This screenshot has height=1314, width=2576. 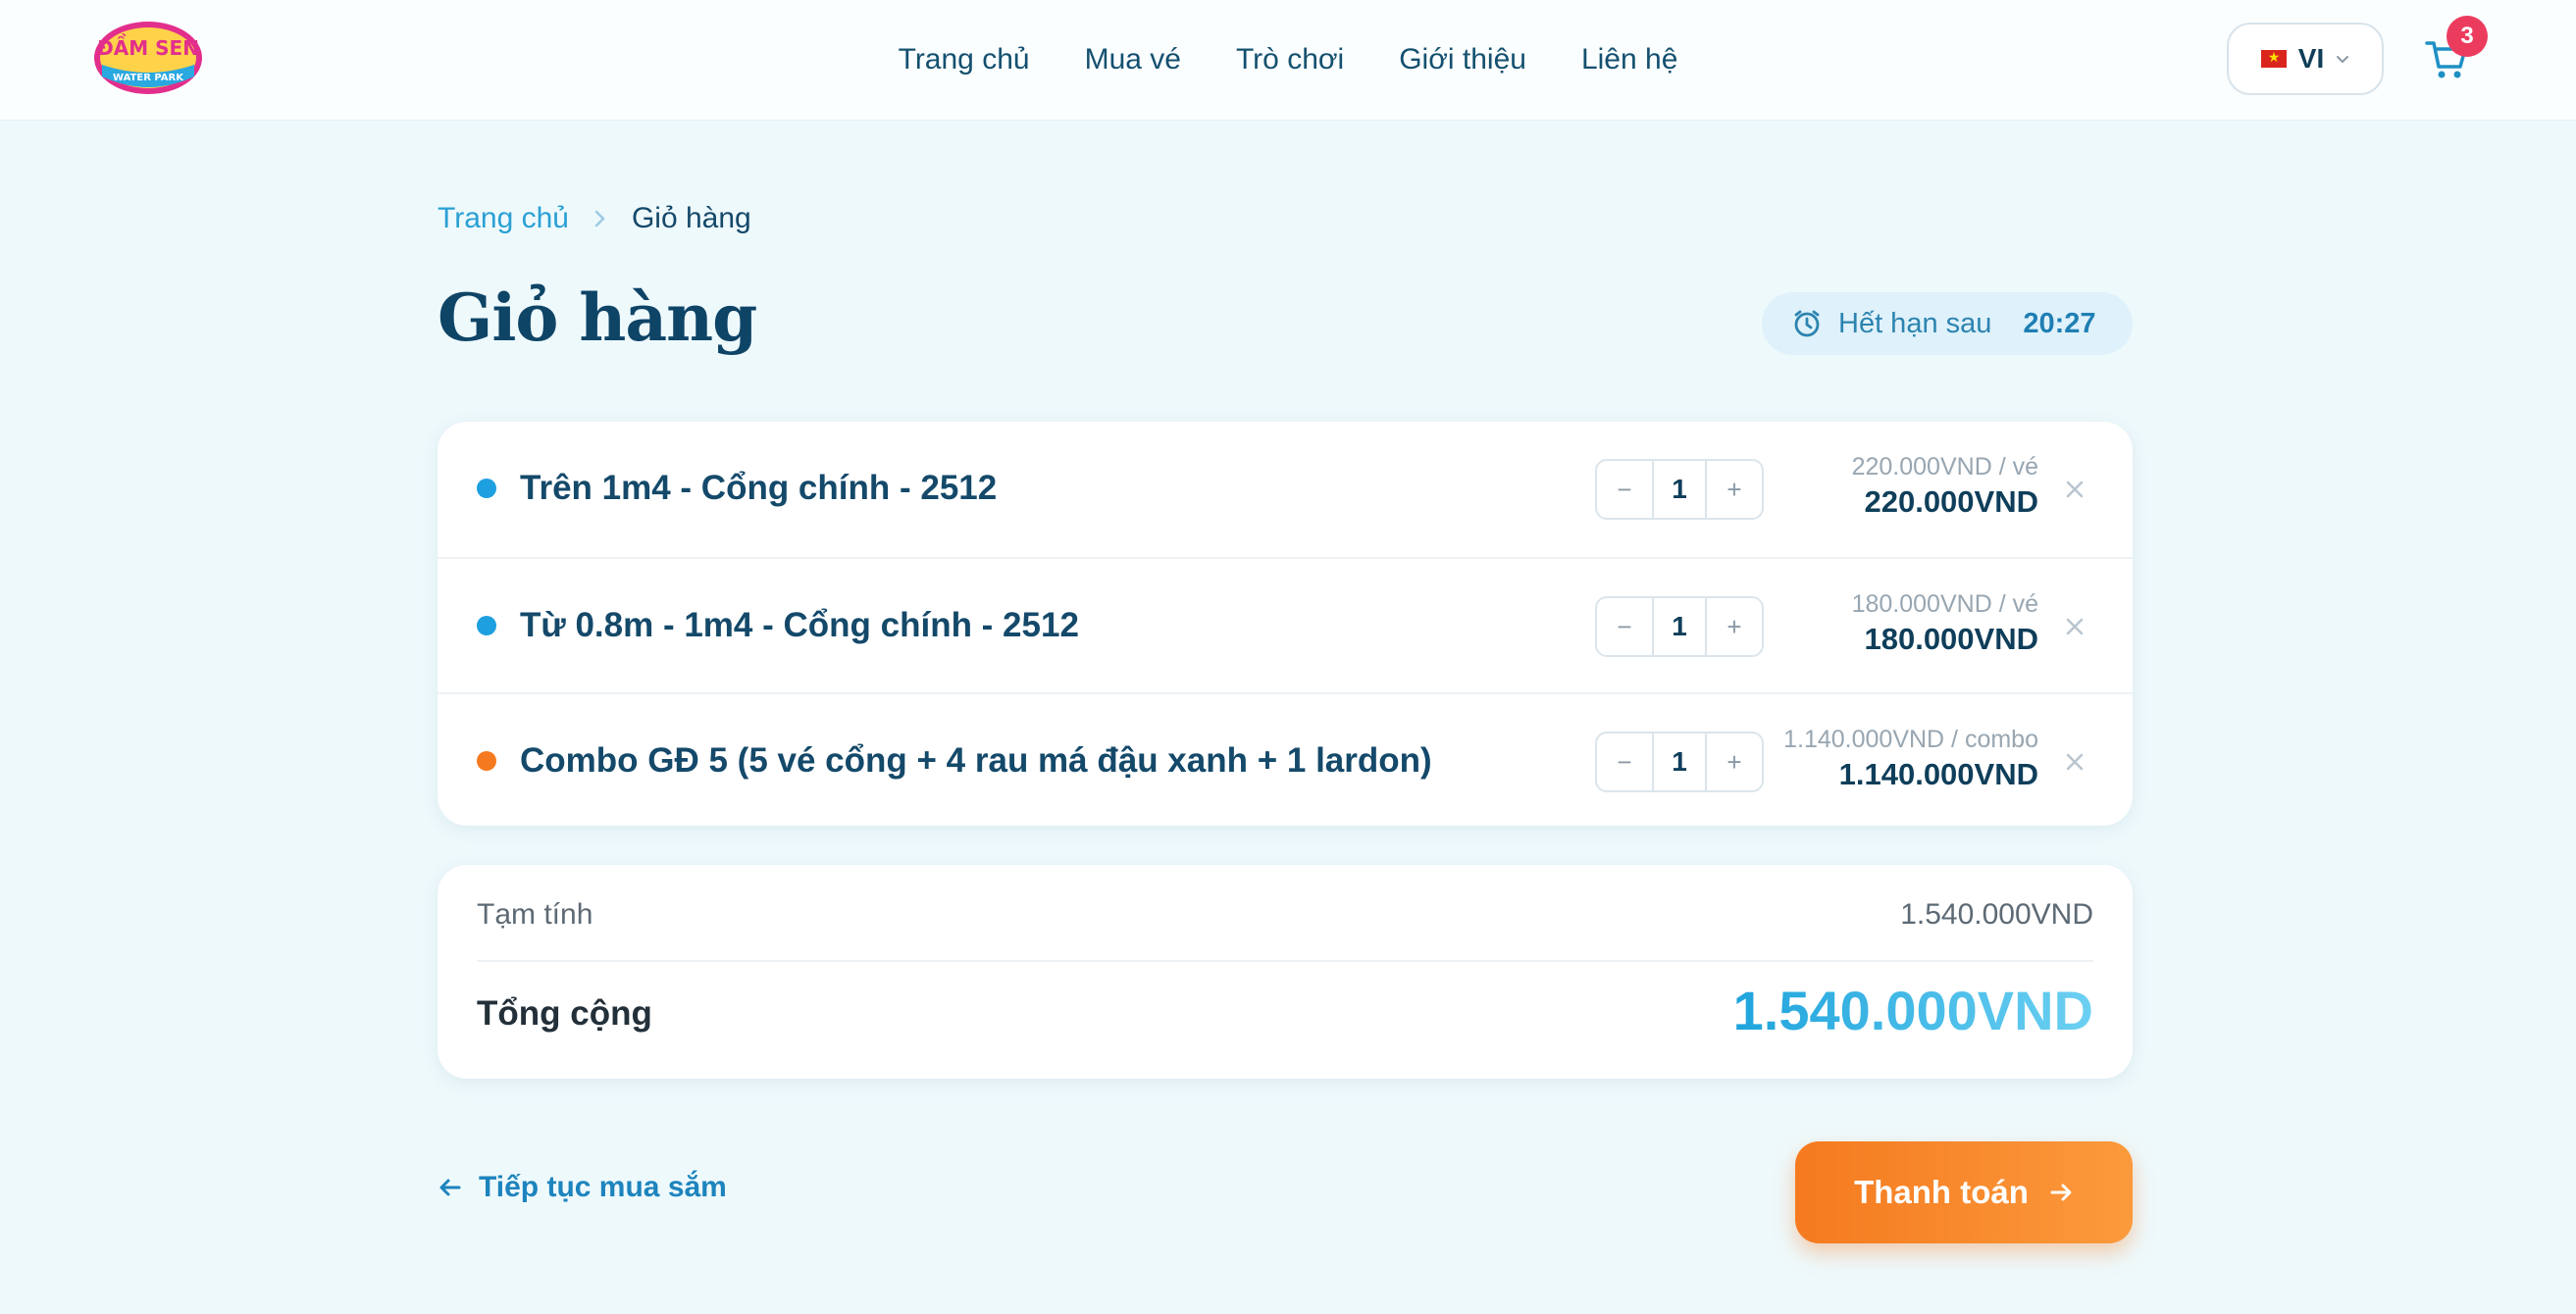 I want to click on chevron-right-icon, so click(x=599, y=218).